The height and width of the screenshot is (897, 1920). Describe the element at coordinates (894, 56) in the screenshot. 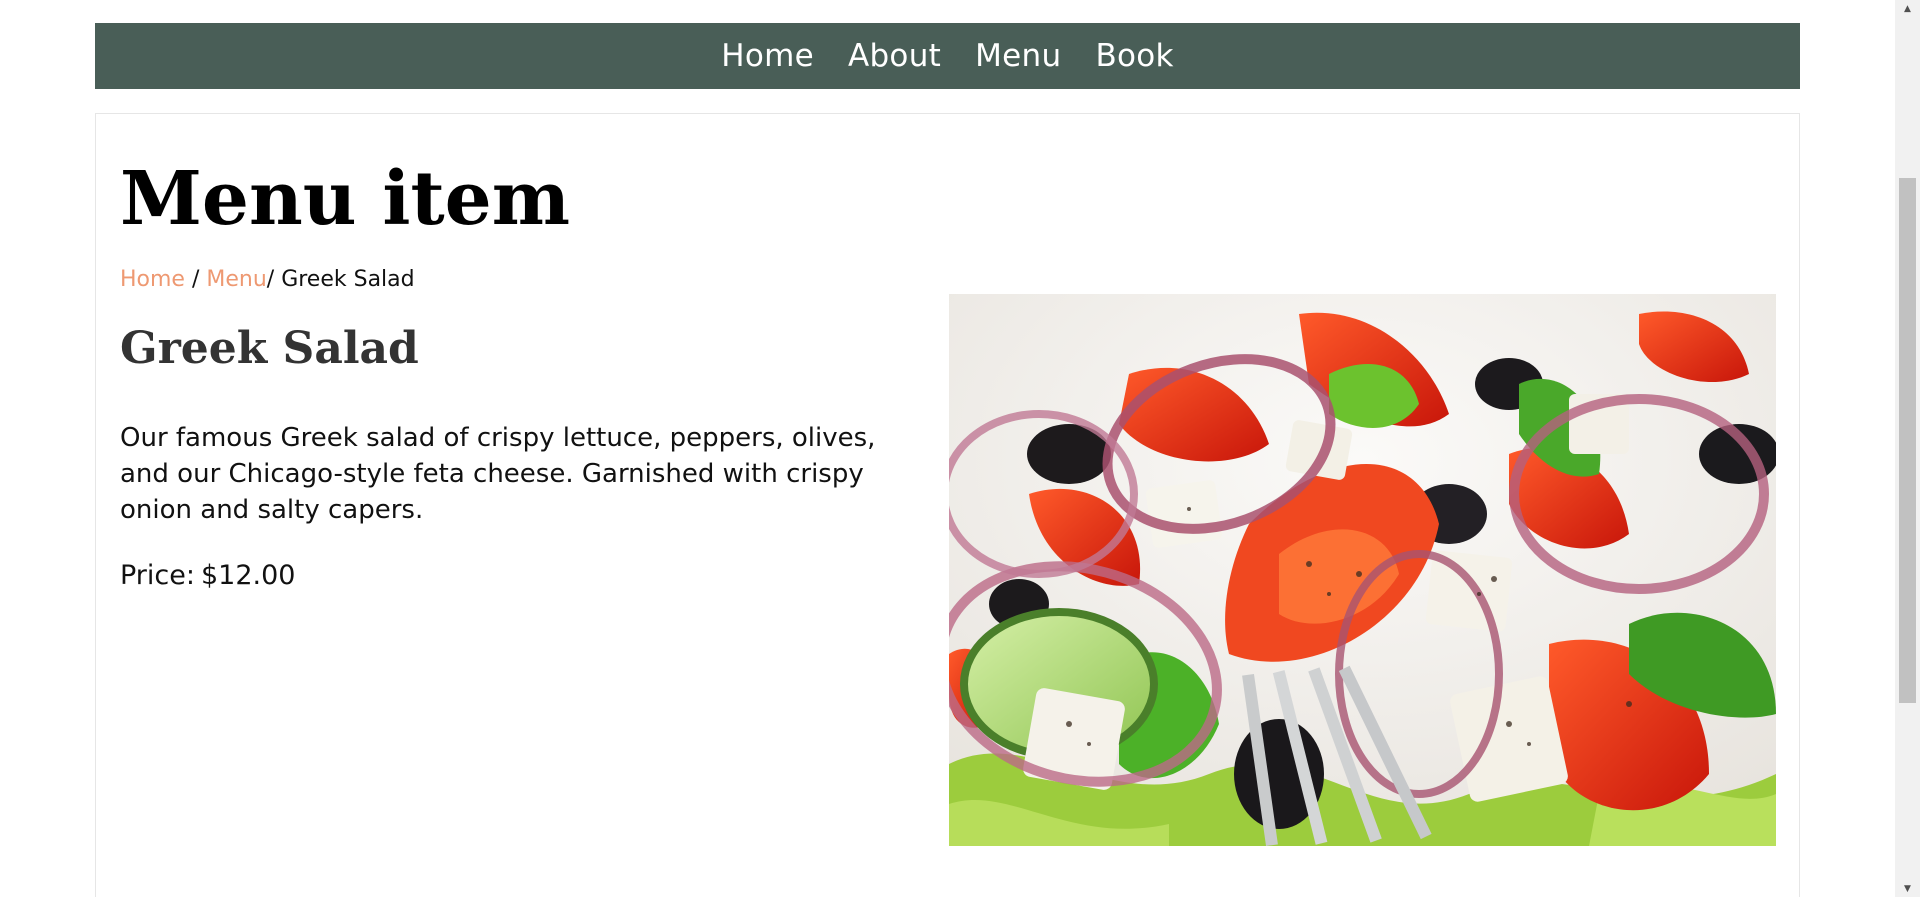

I see `nav-link-about: About` at that location.